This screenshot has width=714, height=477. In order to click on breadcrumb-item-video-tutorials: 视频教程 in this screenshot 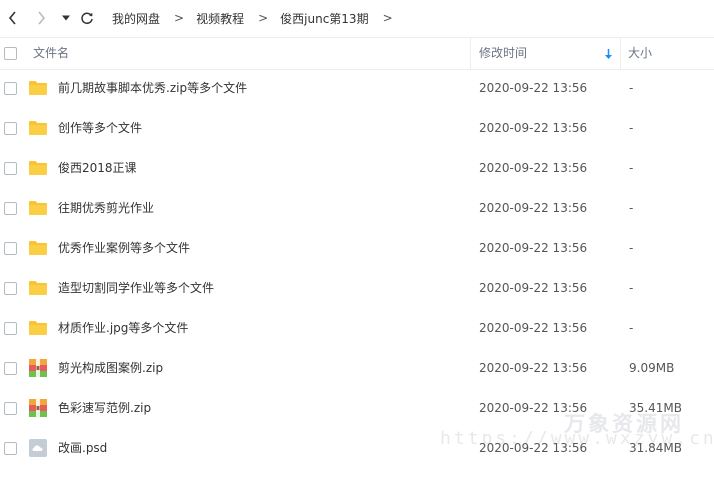, I will do `click(220, 18)`.